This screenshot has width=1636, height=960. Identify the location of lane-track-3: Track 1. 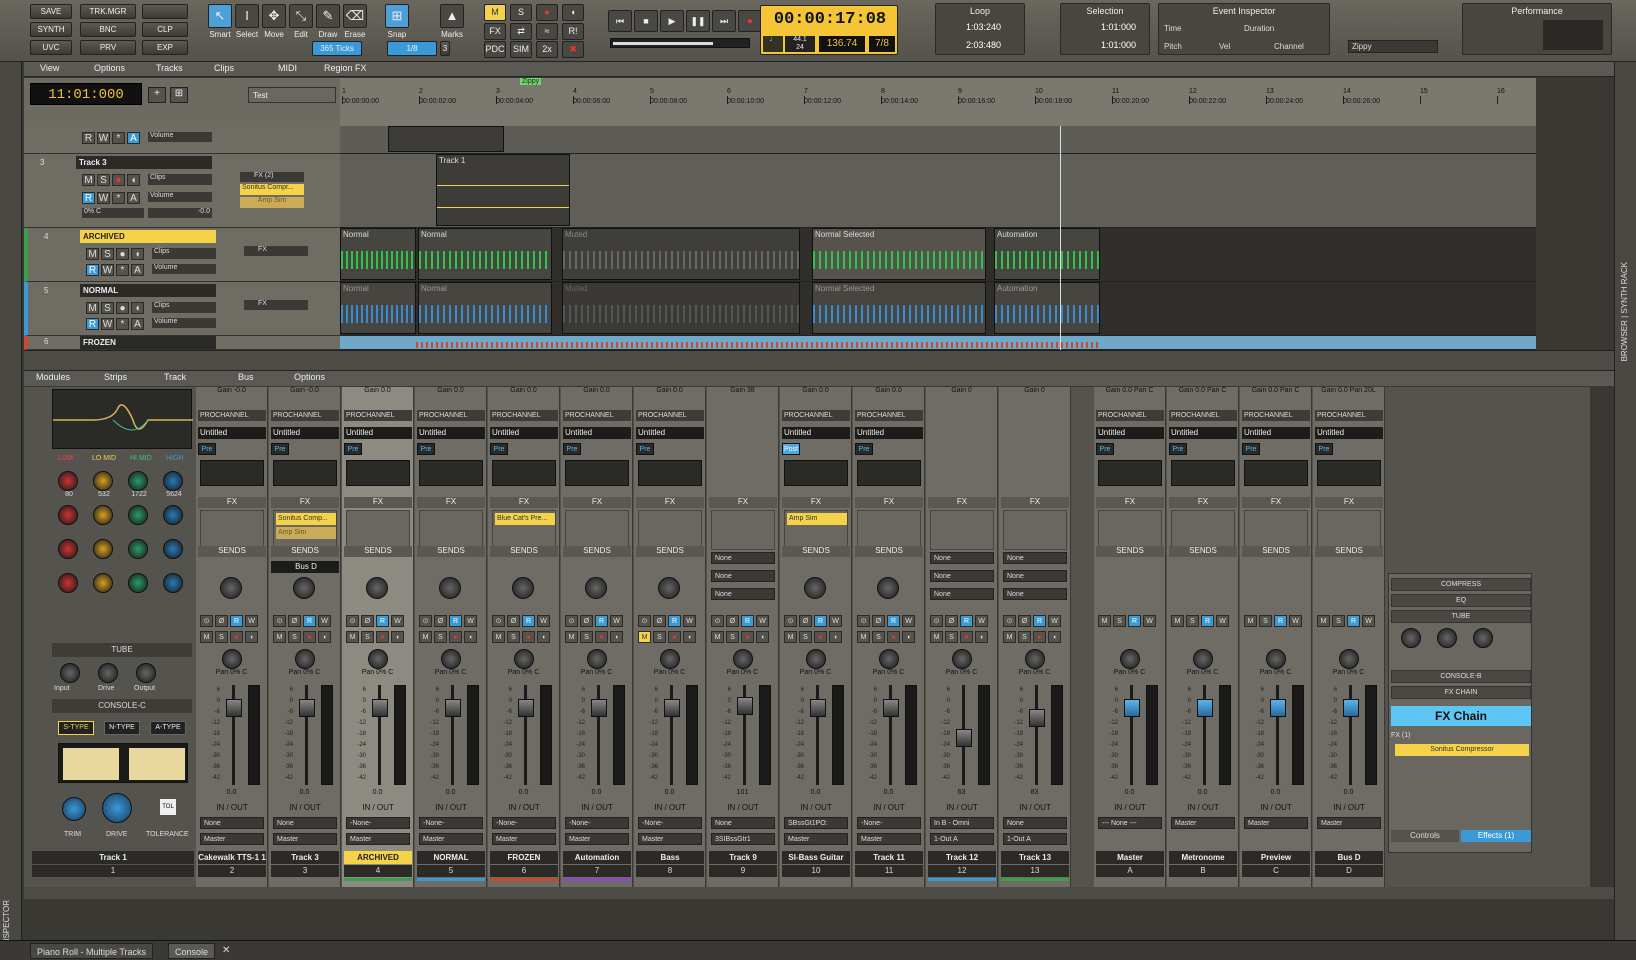
(938, 191).